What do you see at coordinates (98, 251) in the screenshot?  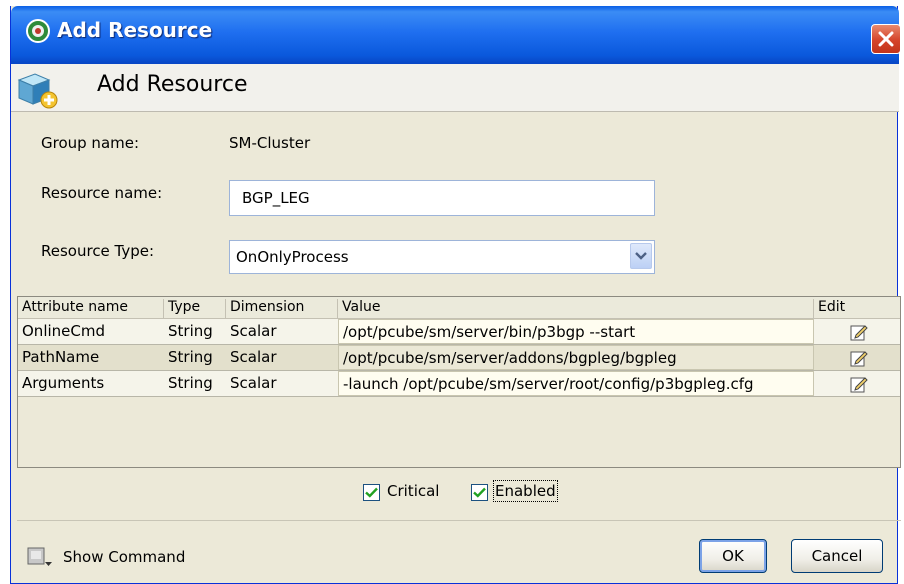 I see `resource-type-label: Resource Type:` at bounding box center [98, 251].